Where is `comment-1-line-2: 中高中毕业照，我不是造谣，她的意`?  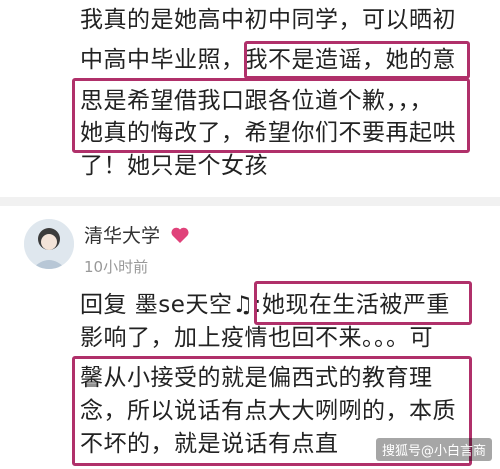 comment-1-line-2: 中高中毕业照，我不是造谣，她的意 is located at coordinates (268, 60).